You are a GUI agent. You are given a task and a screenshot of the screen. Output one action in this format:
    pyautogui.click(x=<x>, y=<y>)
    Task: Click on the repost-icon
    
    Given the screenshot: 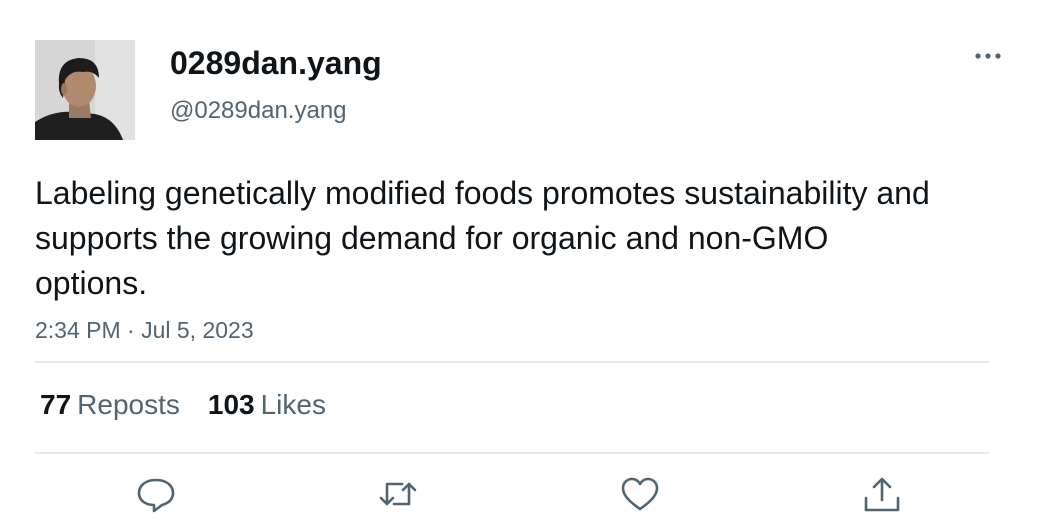 What is the action you would take?
    pyautogui.click(x=398, y=494)
    